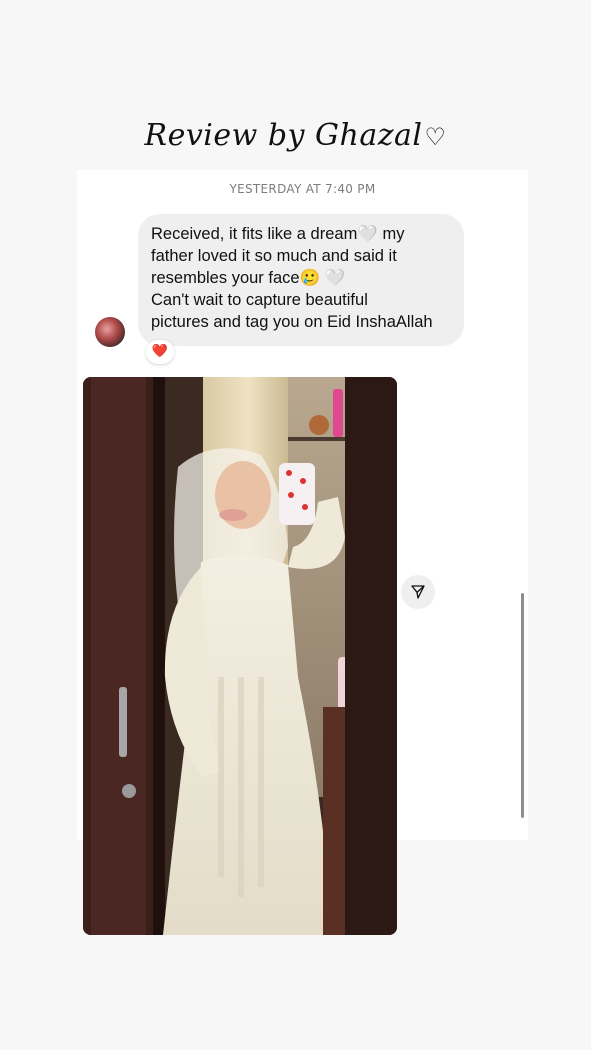 This screenshot has height=1050, width=591. What do you see at coordinates (248, 278) in the screenshot?
I see `message-line: resembles your face🥲 🤍` at bounding box center [248, 278].